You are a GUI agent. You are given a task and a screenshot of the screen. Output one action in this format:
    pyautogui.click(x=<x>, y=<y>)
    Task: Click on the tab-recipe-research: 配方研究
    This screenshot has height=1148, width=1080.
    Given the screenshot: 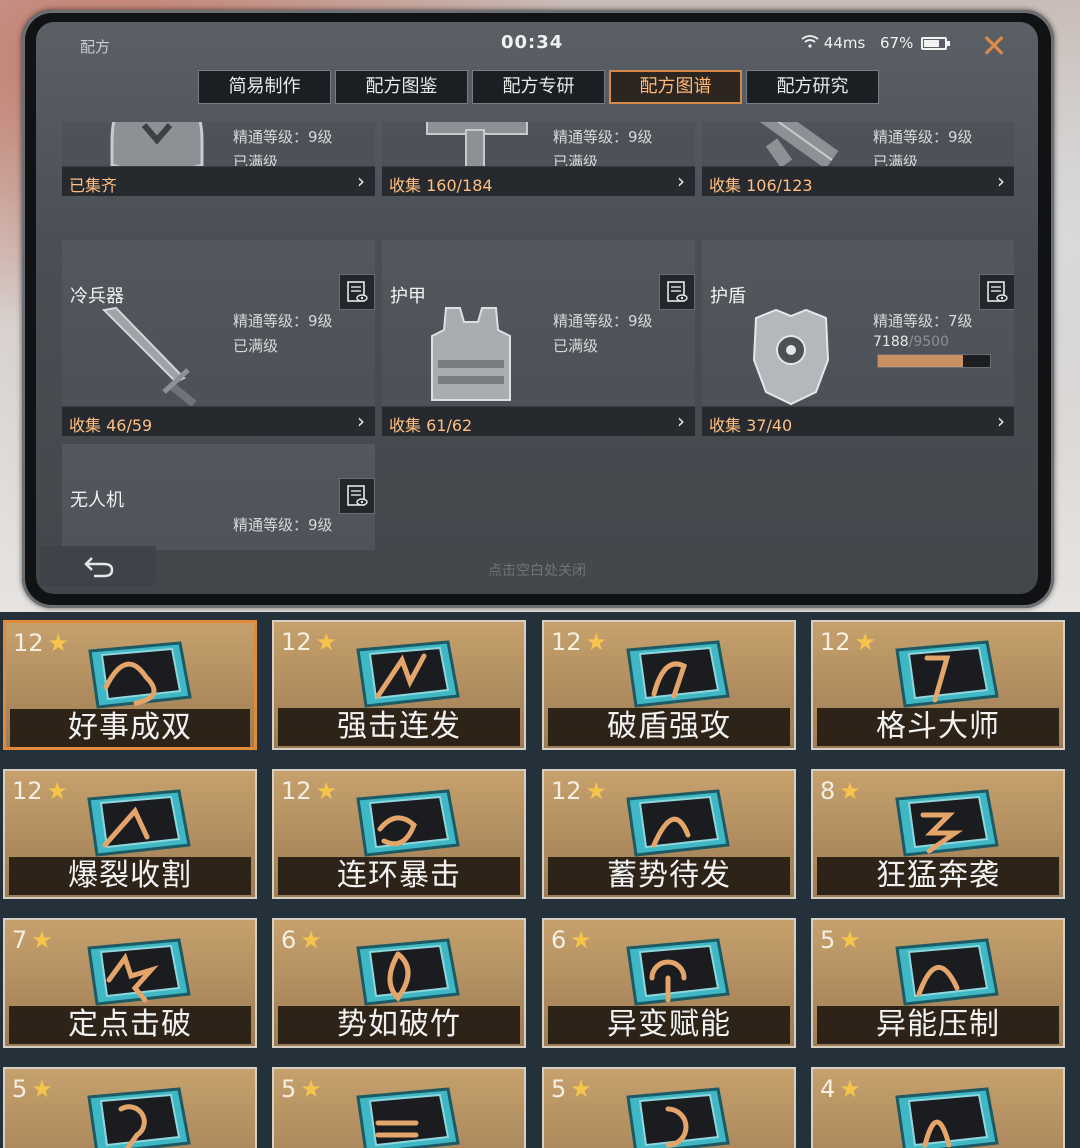 What is the action you would take?
    pyautogui.click(x=812, y=87)
    